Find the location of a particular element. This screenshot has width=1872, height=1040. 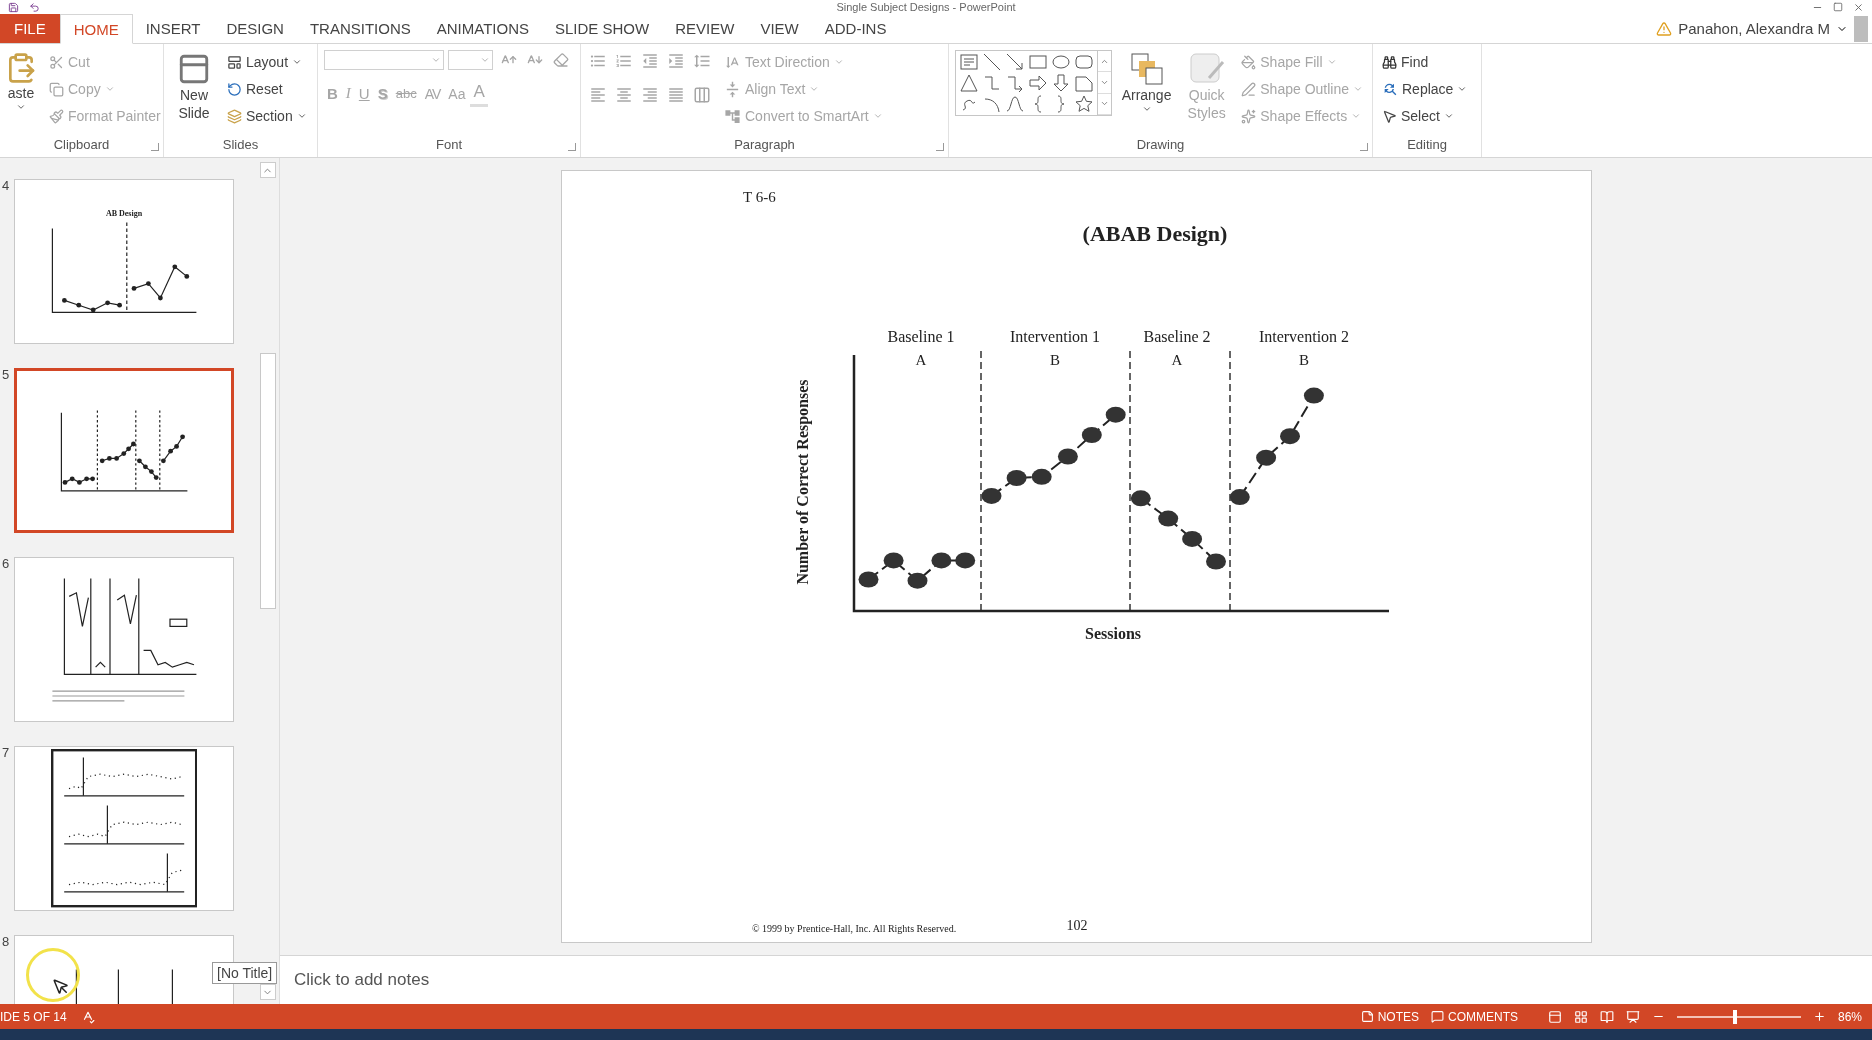

phase-letter: B is located at coordinates (1054, 360).